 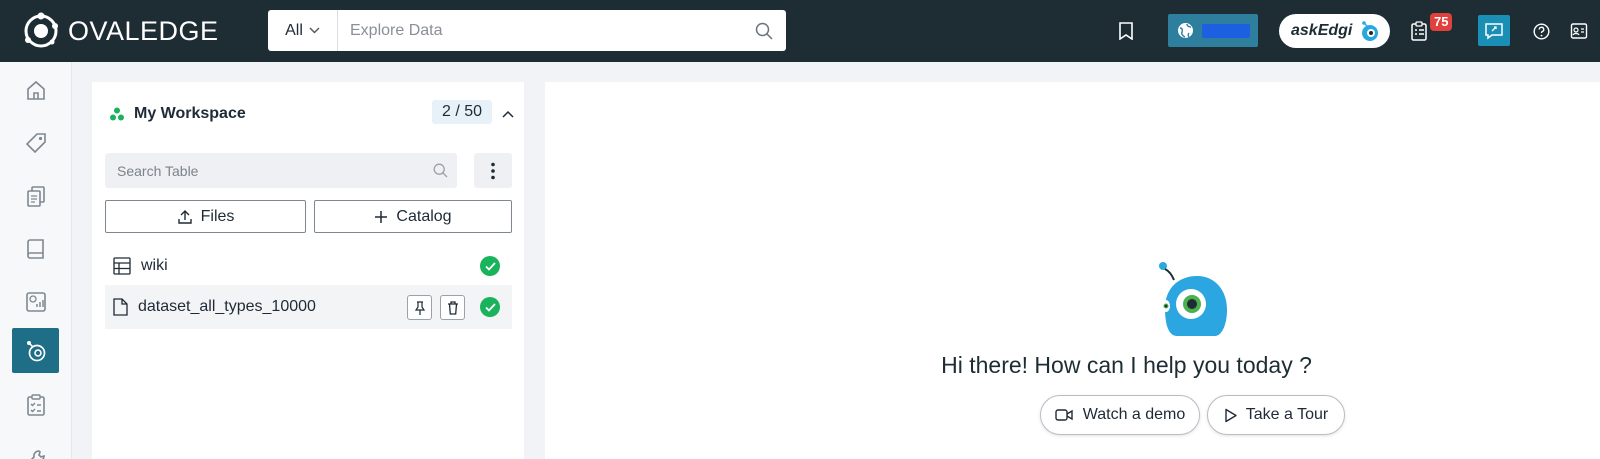 I want to click on askedgi-mascot-icon, so click(x=1193, y=299).